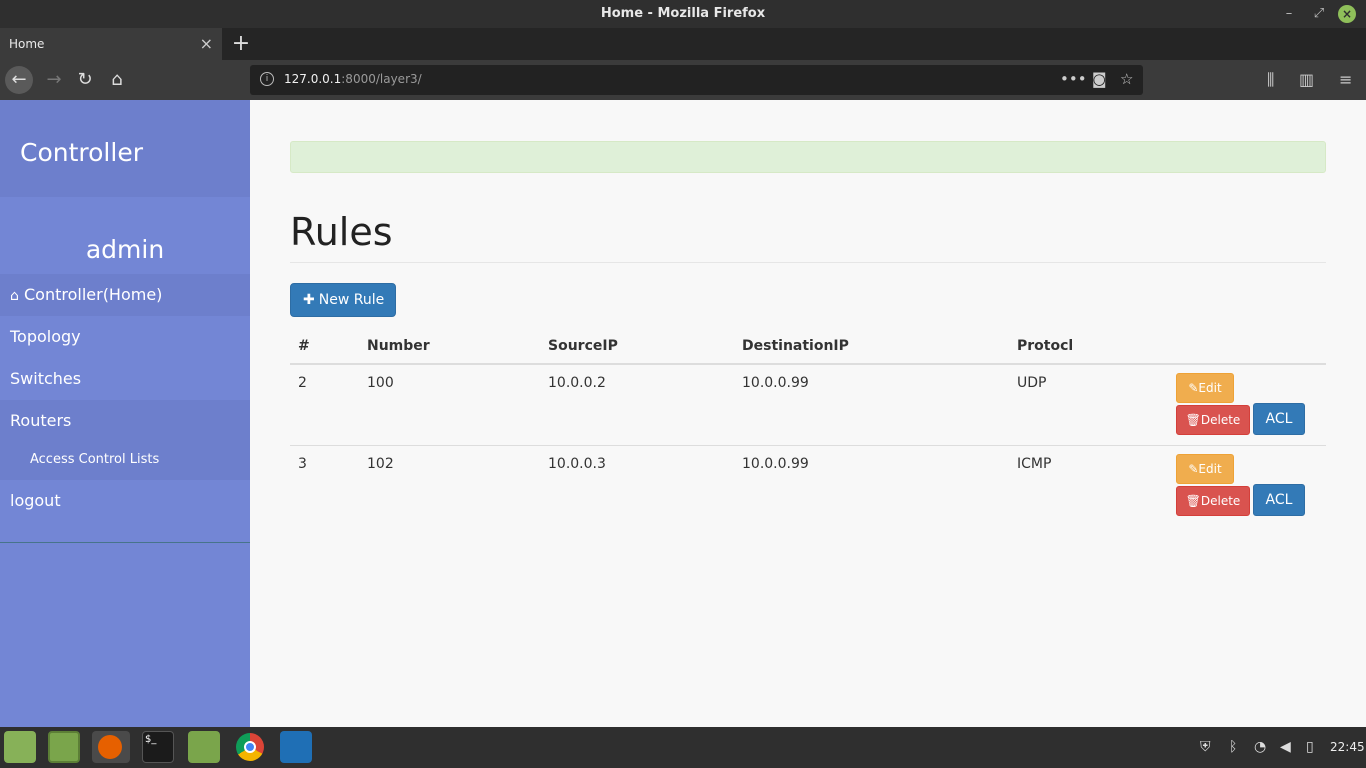 Image resolution: width=1366 pixels, height=768 pixels. What do you see at coordinates (1233, 747) in the screenshot?
I see `bluetooth-icon: ᛒ` at bounding box center [1233, 747].